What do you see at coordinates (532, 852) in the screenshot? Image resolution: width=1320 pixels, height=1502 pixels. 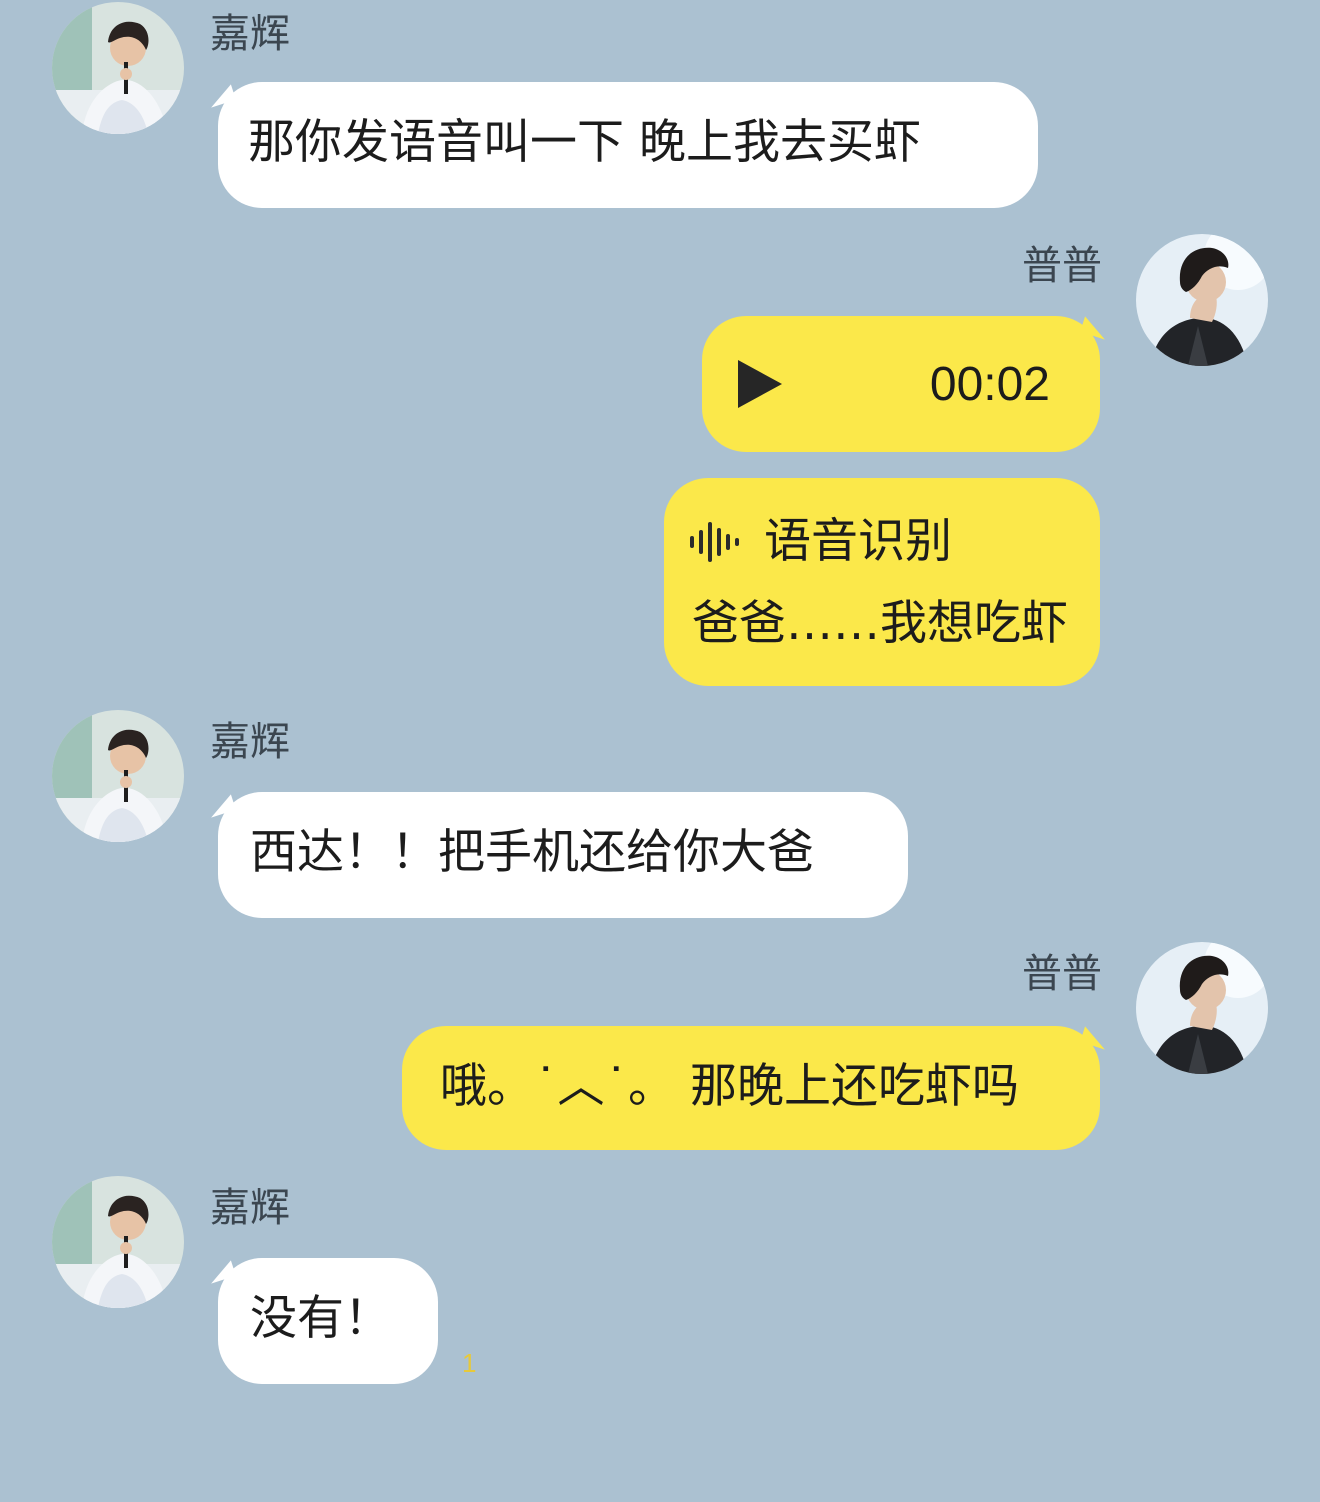 I see `message-text-4: 西达！！把手机还给你大爸` at bounding box center [532, 852].